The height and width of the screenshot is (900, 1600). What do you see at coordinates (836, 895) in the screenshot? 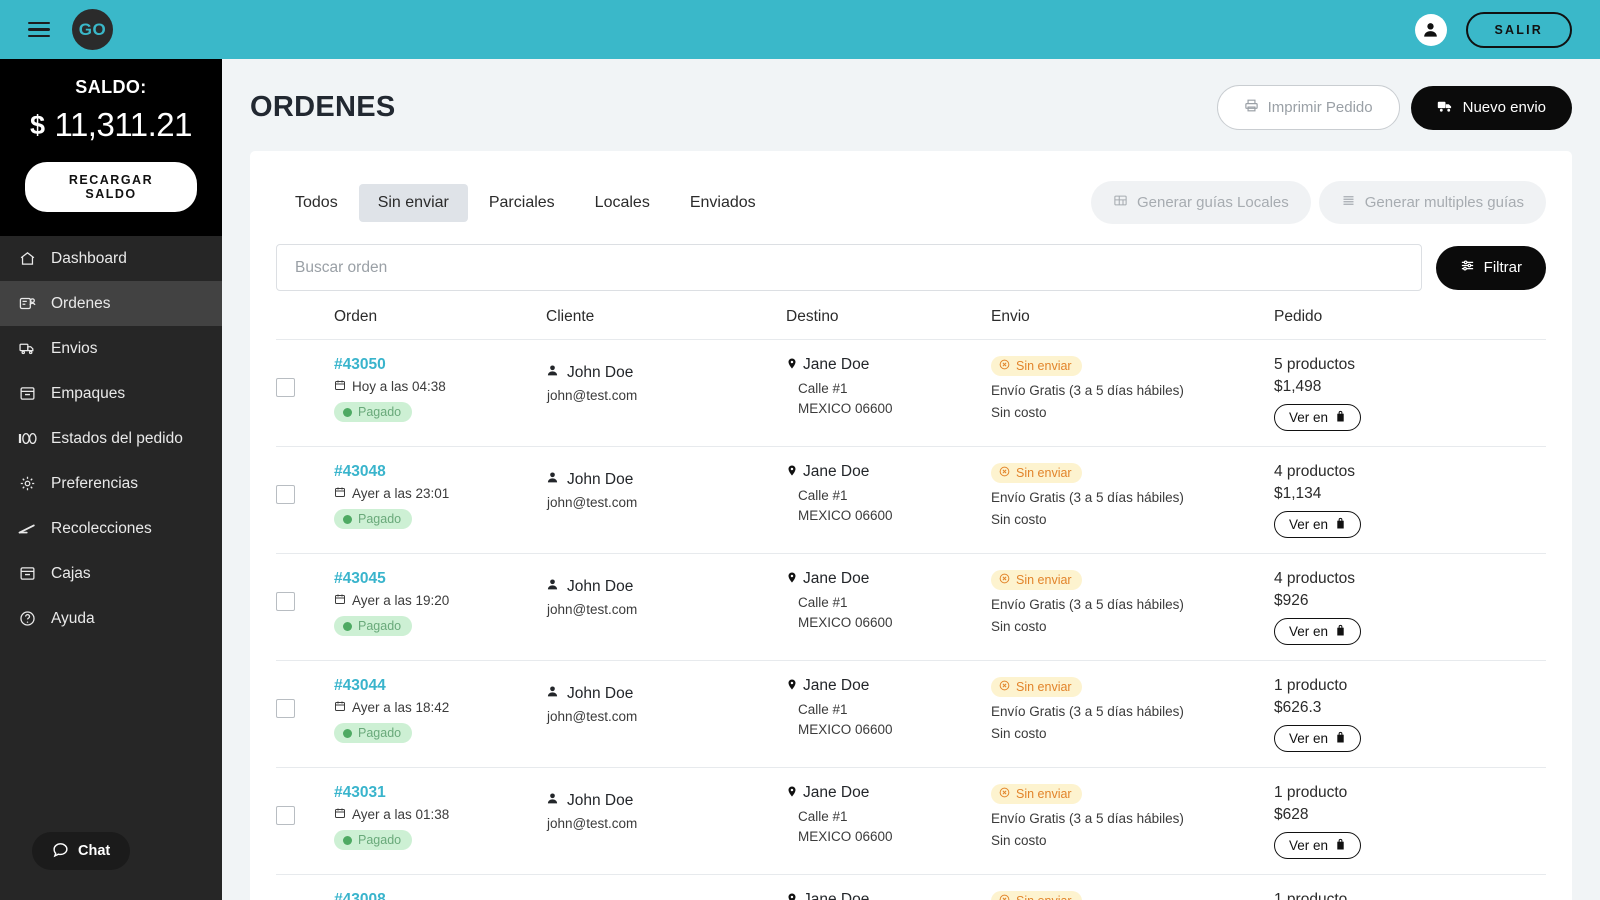
I see `destination-name-text: Jane Doe` at bounding box center [836, 895].